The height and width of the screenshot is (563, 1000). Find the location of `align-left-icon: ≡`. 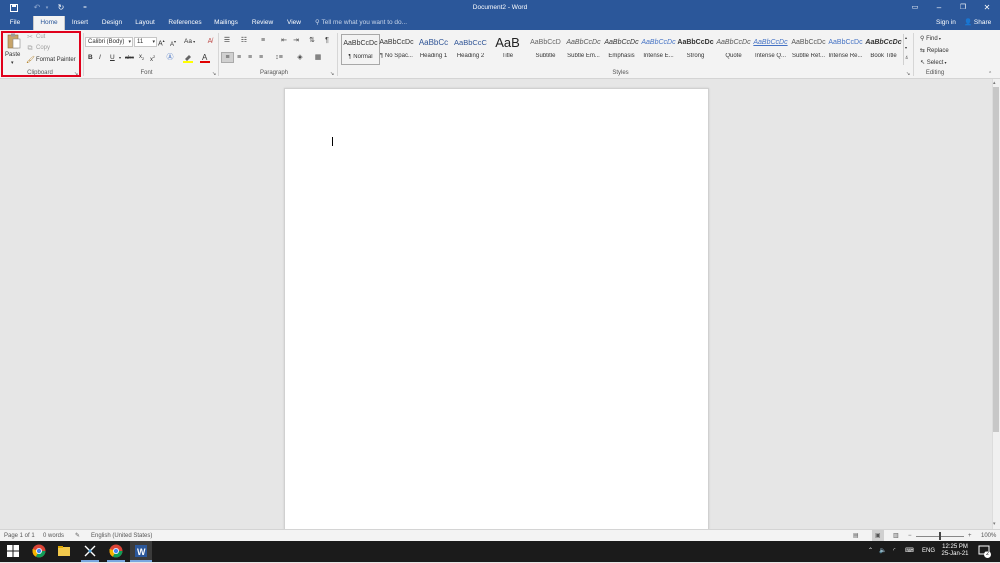

align-left-icon: ≡ is located at coordinates (227, 57).